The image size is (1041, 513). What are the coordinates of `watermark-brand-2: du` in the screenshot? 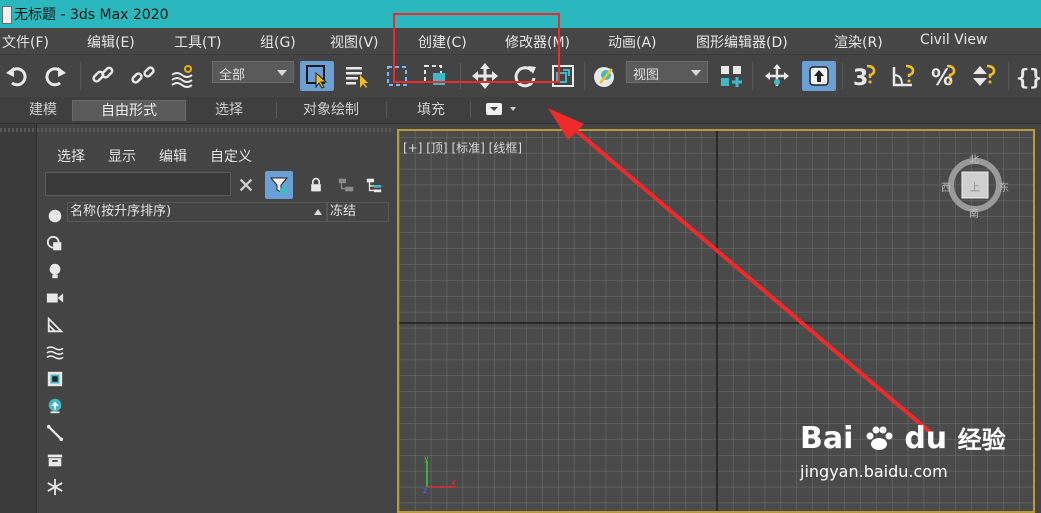 It's located at (926, 438).